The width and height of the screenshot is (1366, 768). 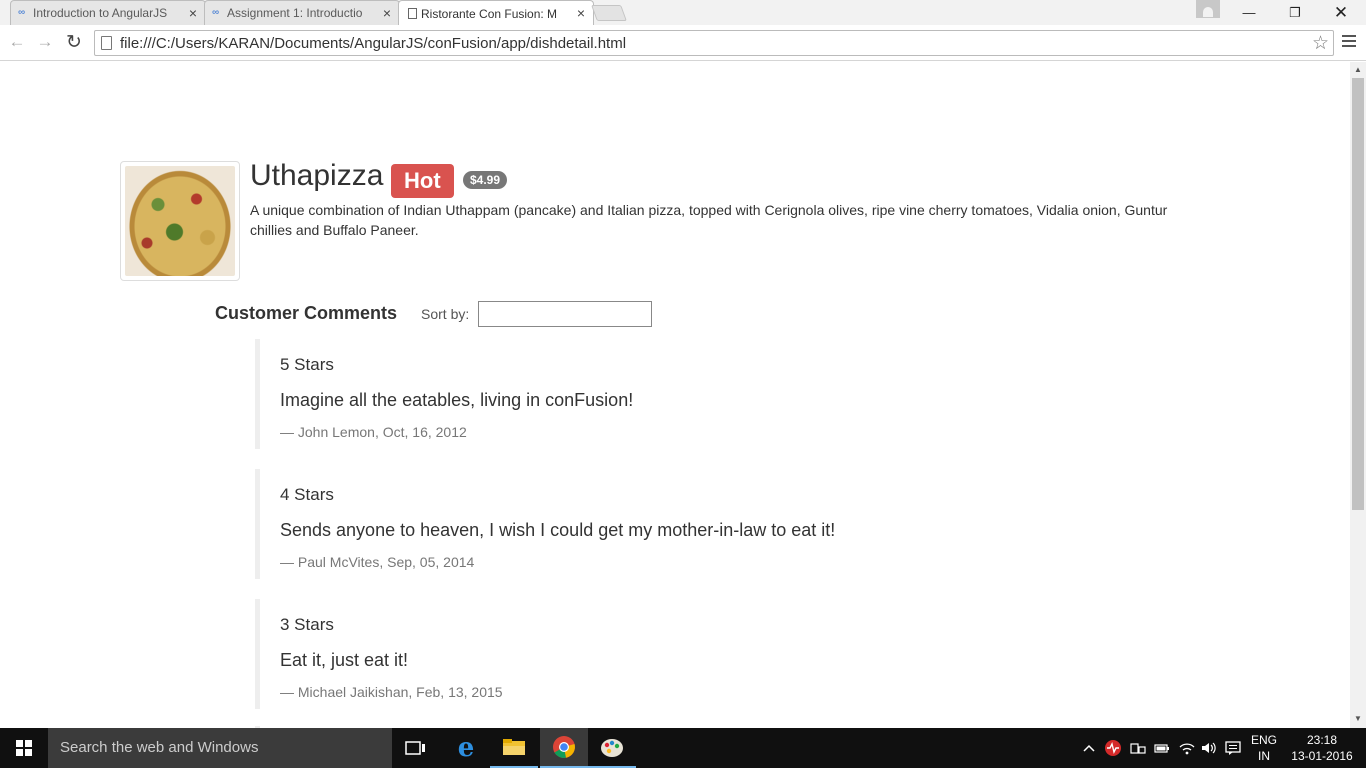 What do you see at coordinates (1264, 748) in the screenshot?
I see `input-language-indicator: ENG IN` at bounding box center [1264, 748].